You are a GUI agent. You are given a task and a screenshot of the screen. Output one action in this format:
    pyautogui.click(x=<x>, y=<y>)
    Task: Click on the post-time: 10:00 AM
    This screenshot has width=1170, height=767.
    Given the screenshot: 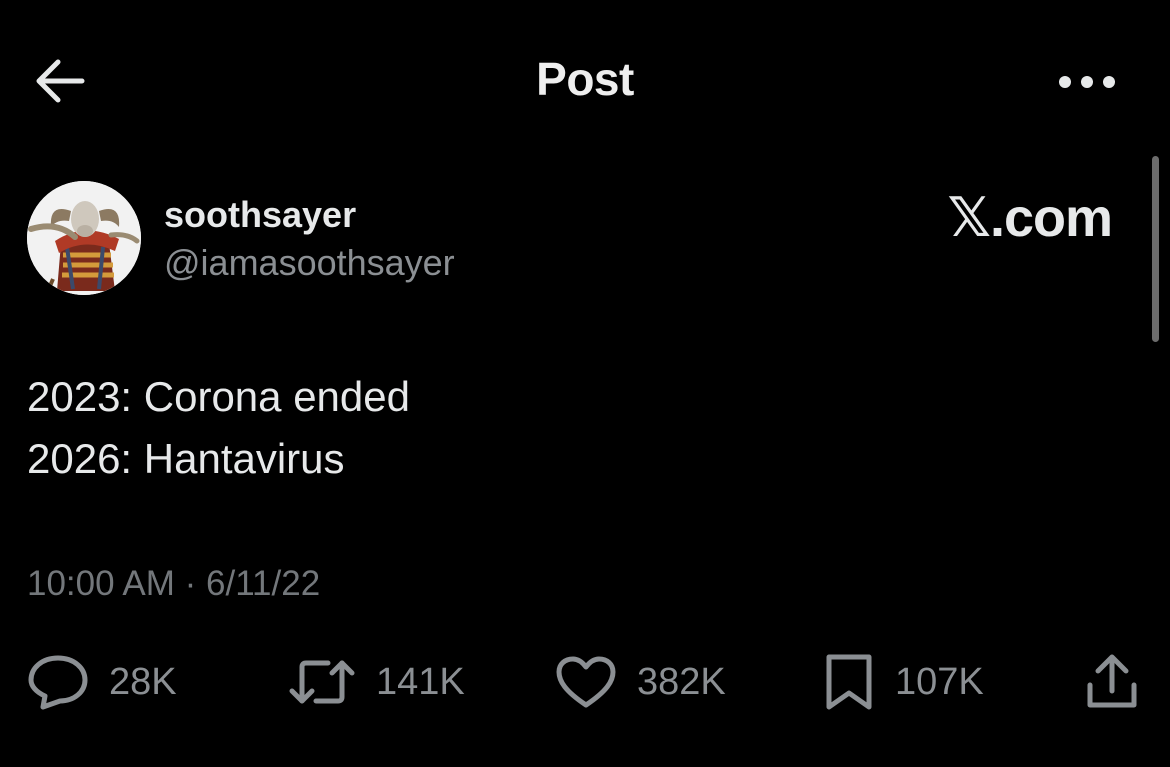 What is the action you would take?
    pyautogui.click(x=101, y=583)
    